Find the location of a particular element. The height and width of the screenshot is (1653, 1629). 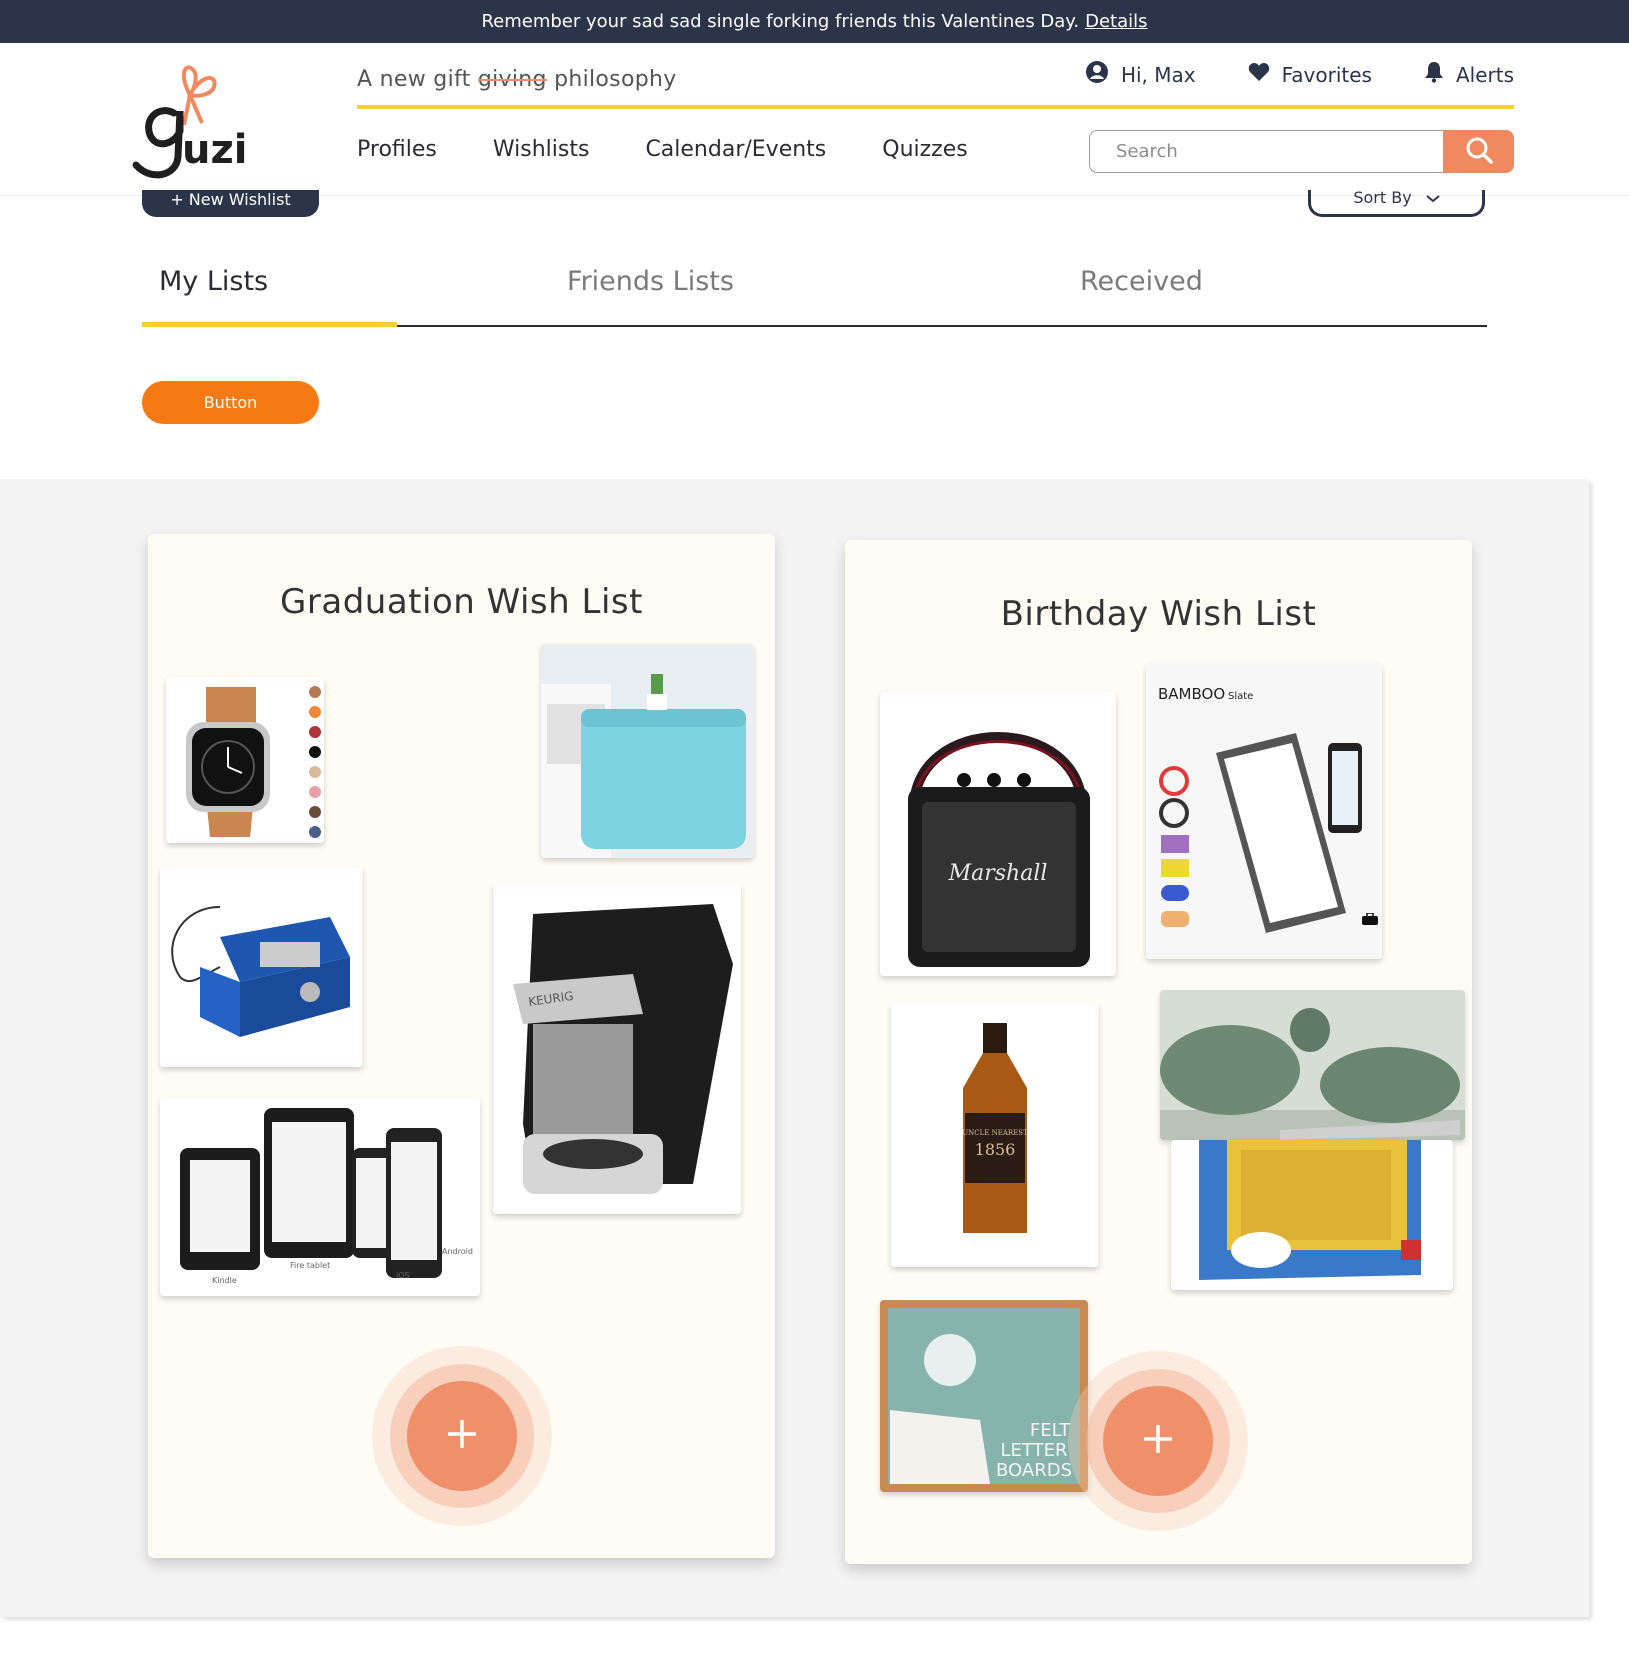

svg-text: Marshall is located at coordinates (998, 873).